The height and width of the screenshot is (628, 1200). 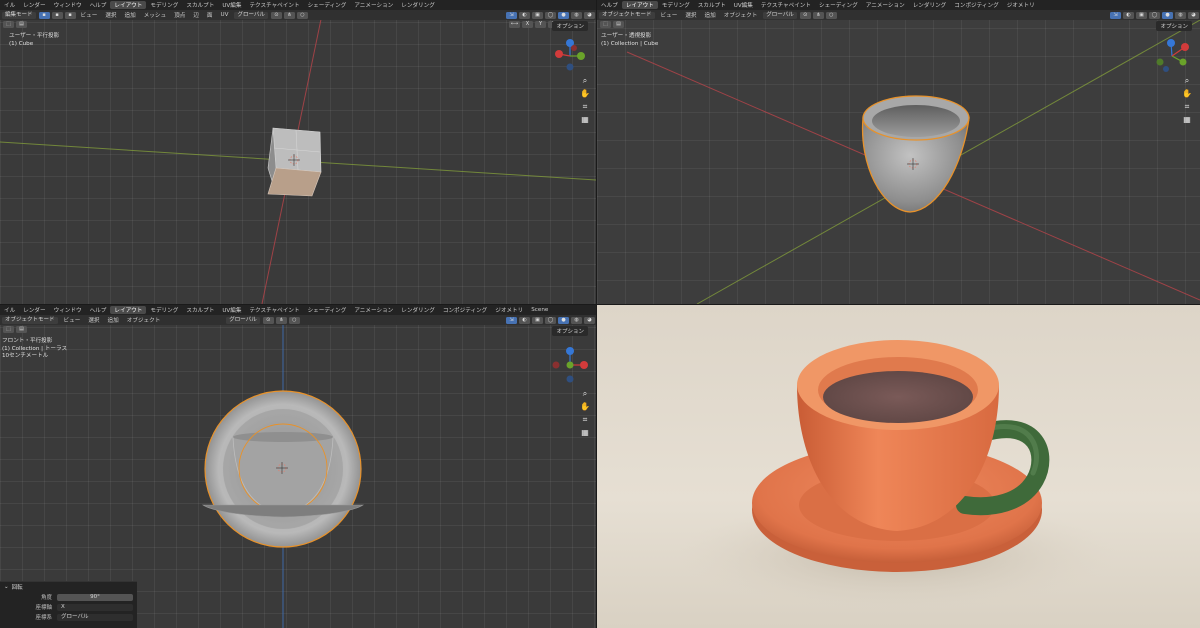 I want to click on vertex-select-icon: ▪, so click(x=44, y=15).